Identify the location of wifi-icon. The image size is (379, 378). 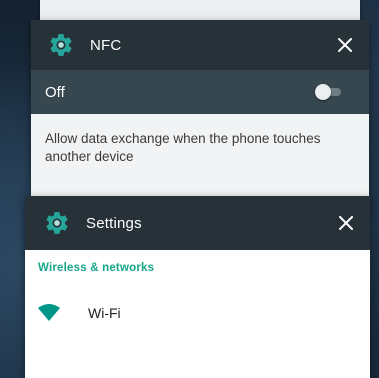
(49, 313).